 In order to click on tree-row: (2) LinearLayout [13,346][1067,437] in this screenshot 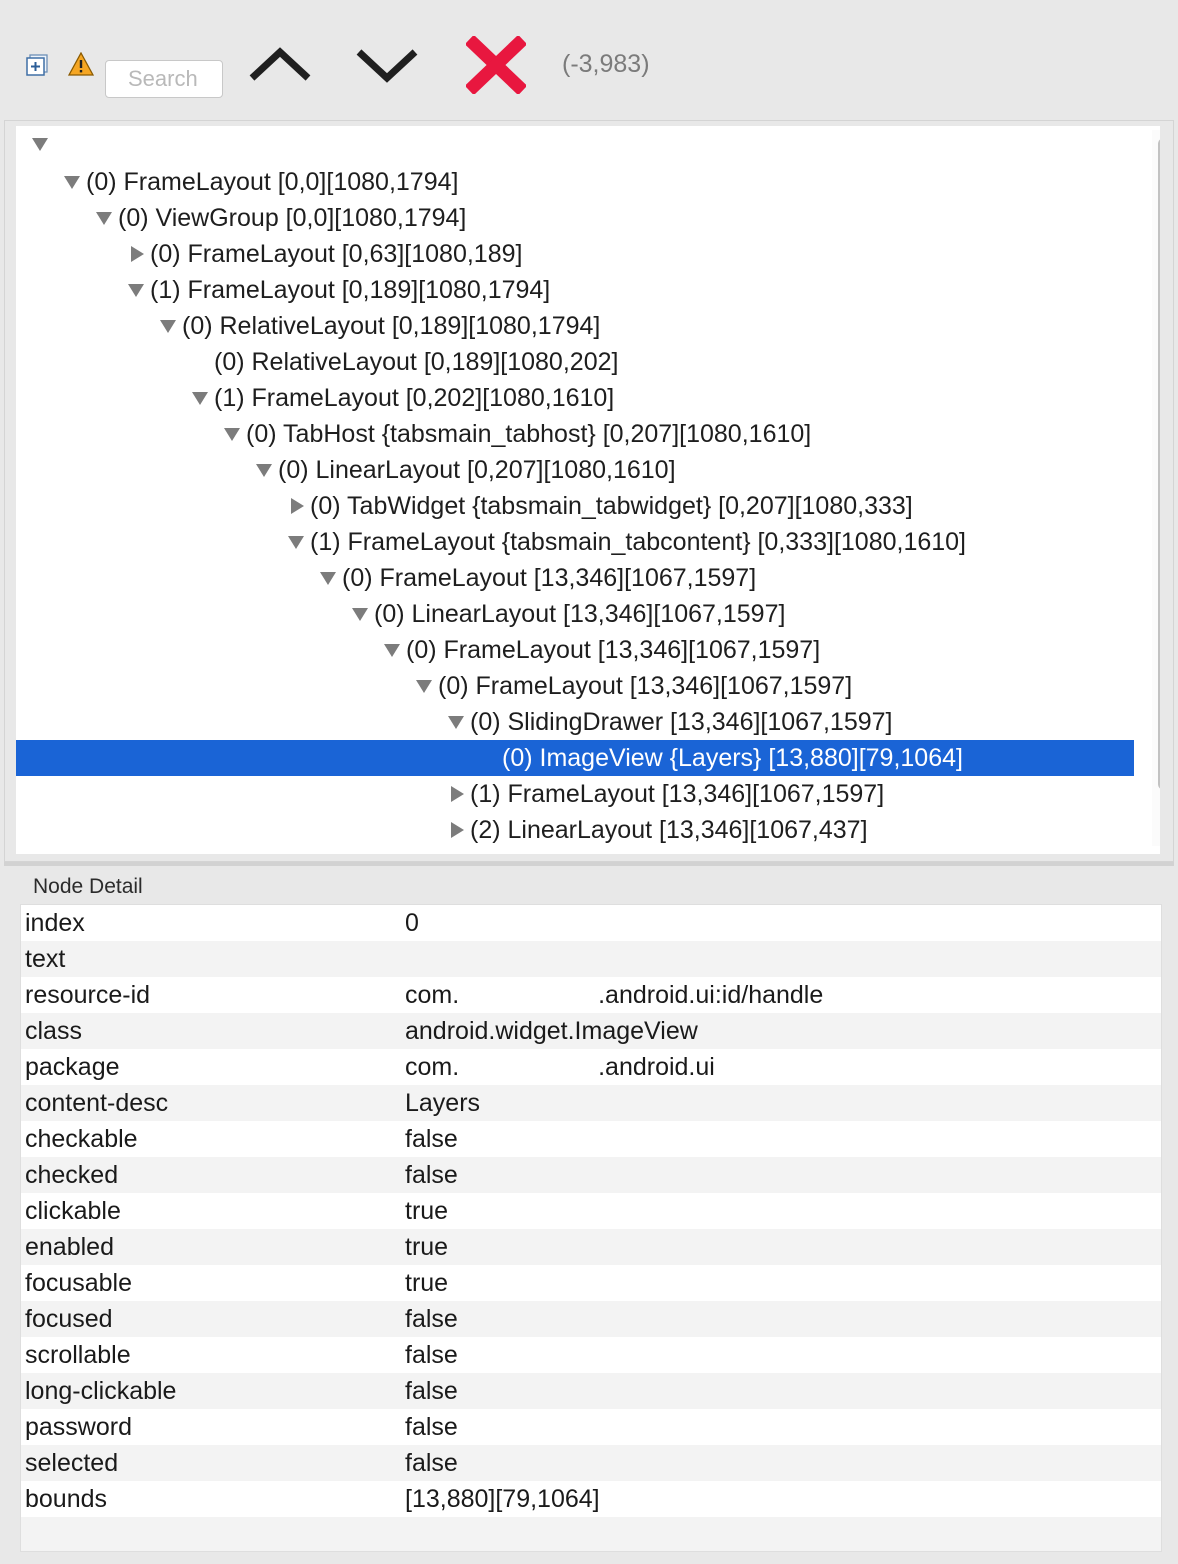, I will do `click(575, 830)`.